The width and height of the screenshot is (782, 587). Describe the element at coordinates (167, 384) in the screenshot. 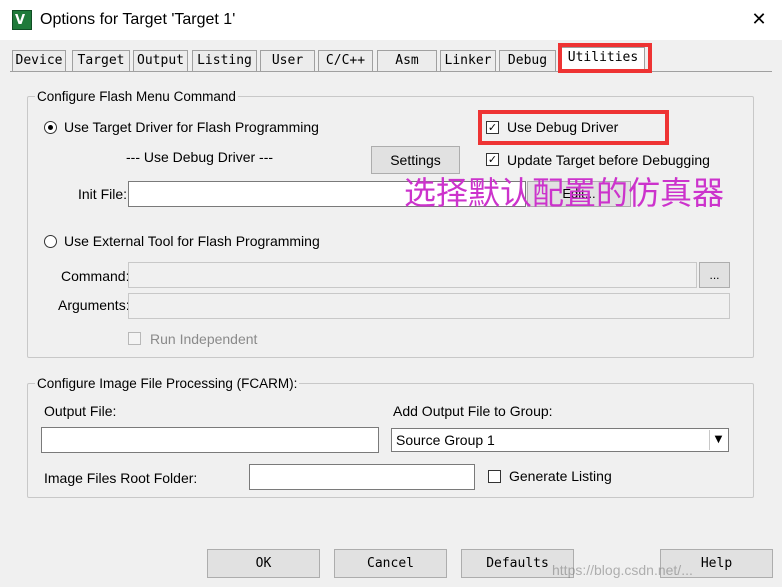

I see `image-group-title: Configure Image File Processing (FCARM):` at that location.